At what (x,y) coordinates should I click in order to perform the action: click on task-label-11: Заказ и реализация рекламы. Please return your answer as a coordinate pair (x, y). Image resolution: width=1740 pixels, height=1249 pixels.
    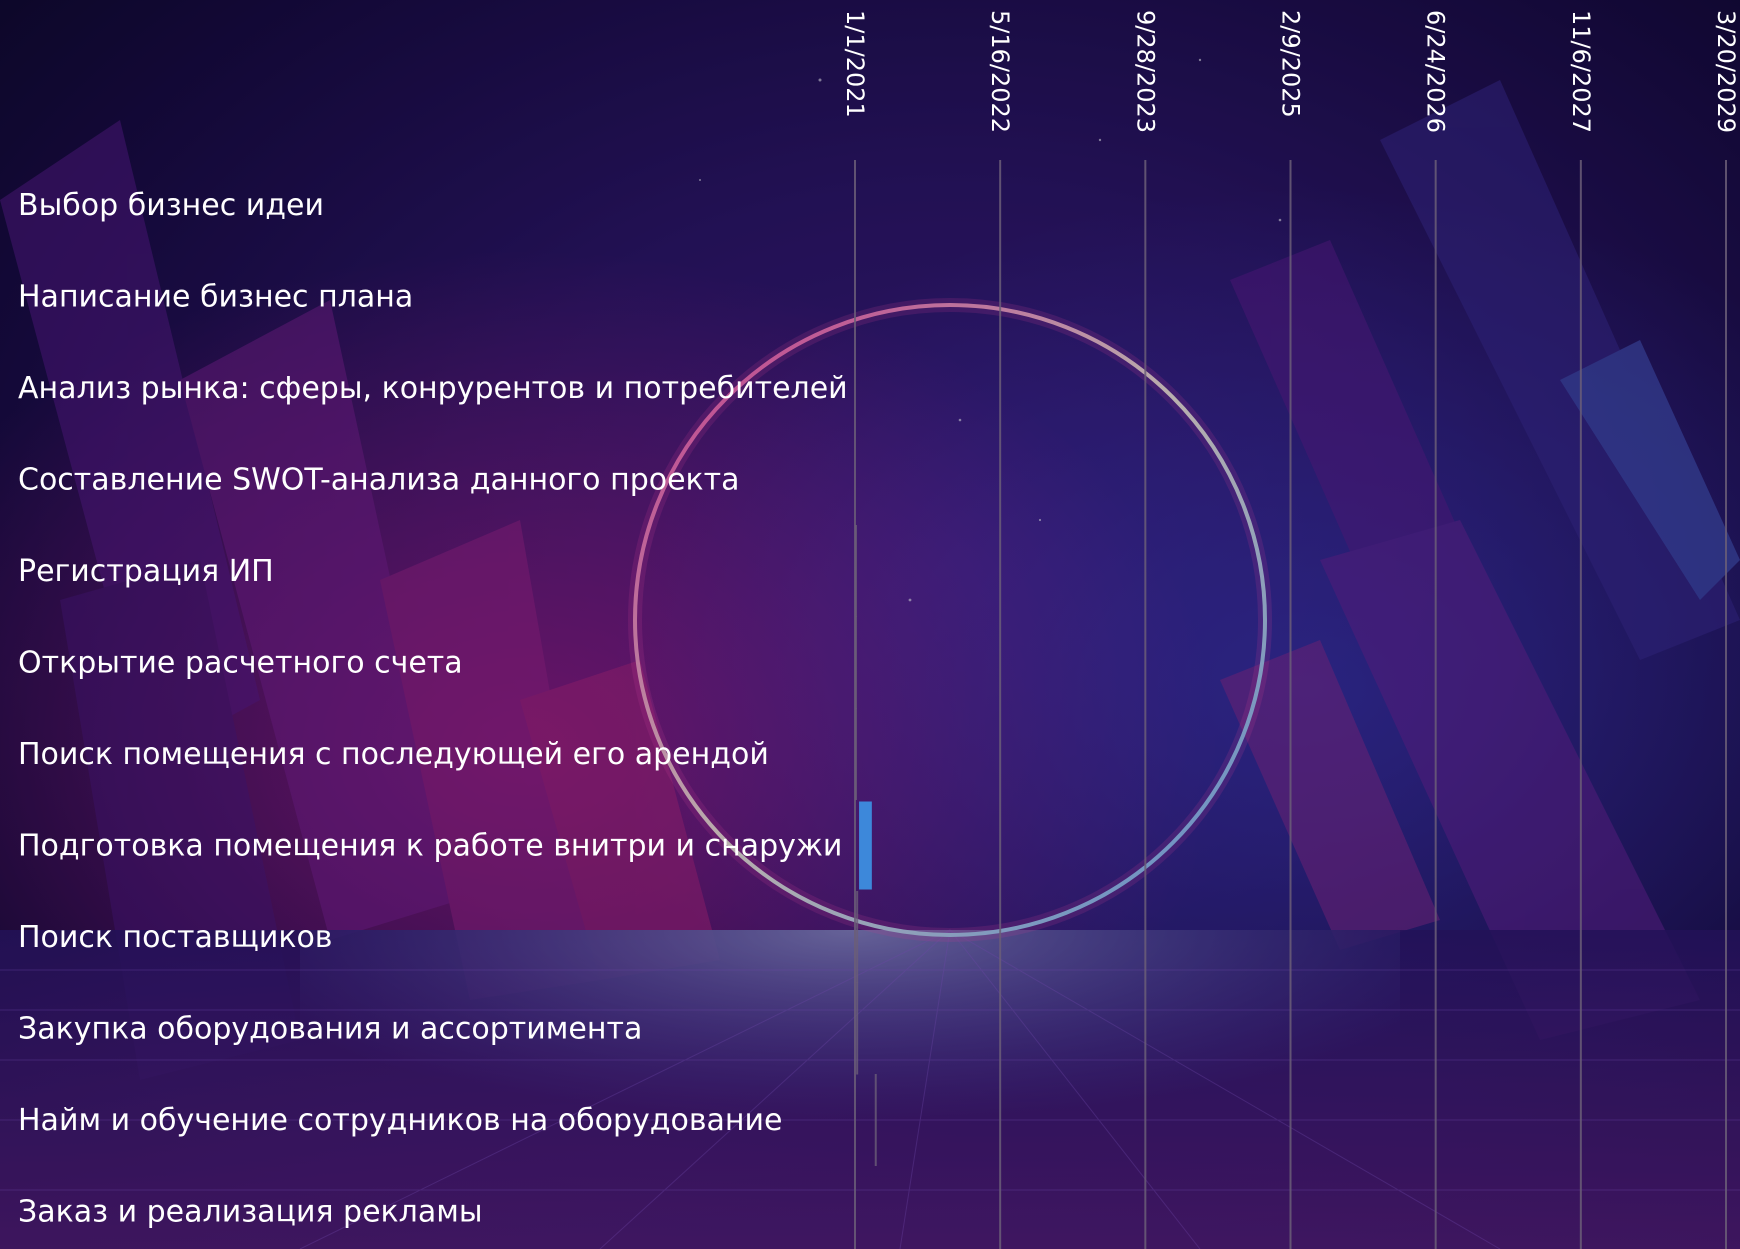
    Looking at the image, I should click on (250, 1212).